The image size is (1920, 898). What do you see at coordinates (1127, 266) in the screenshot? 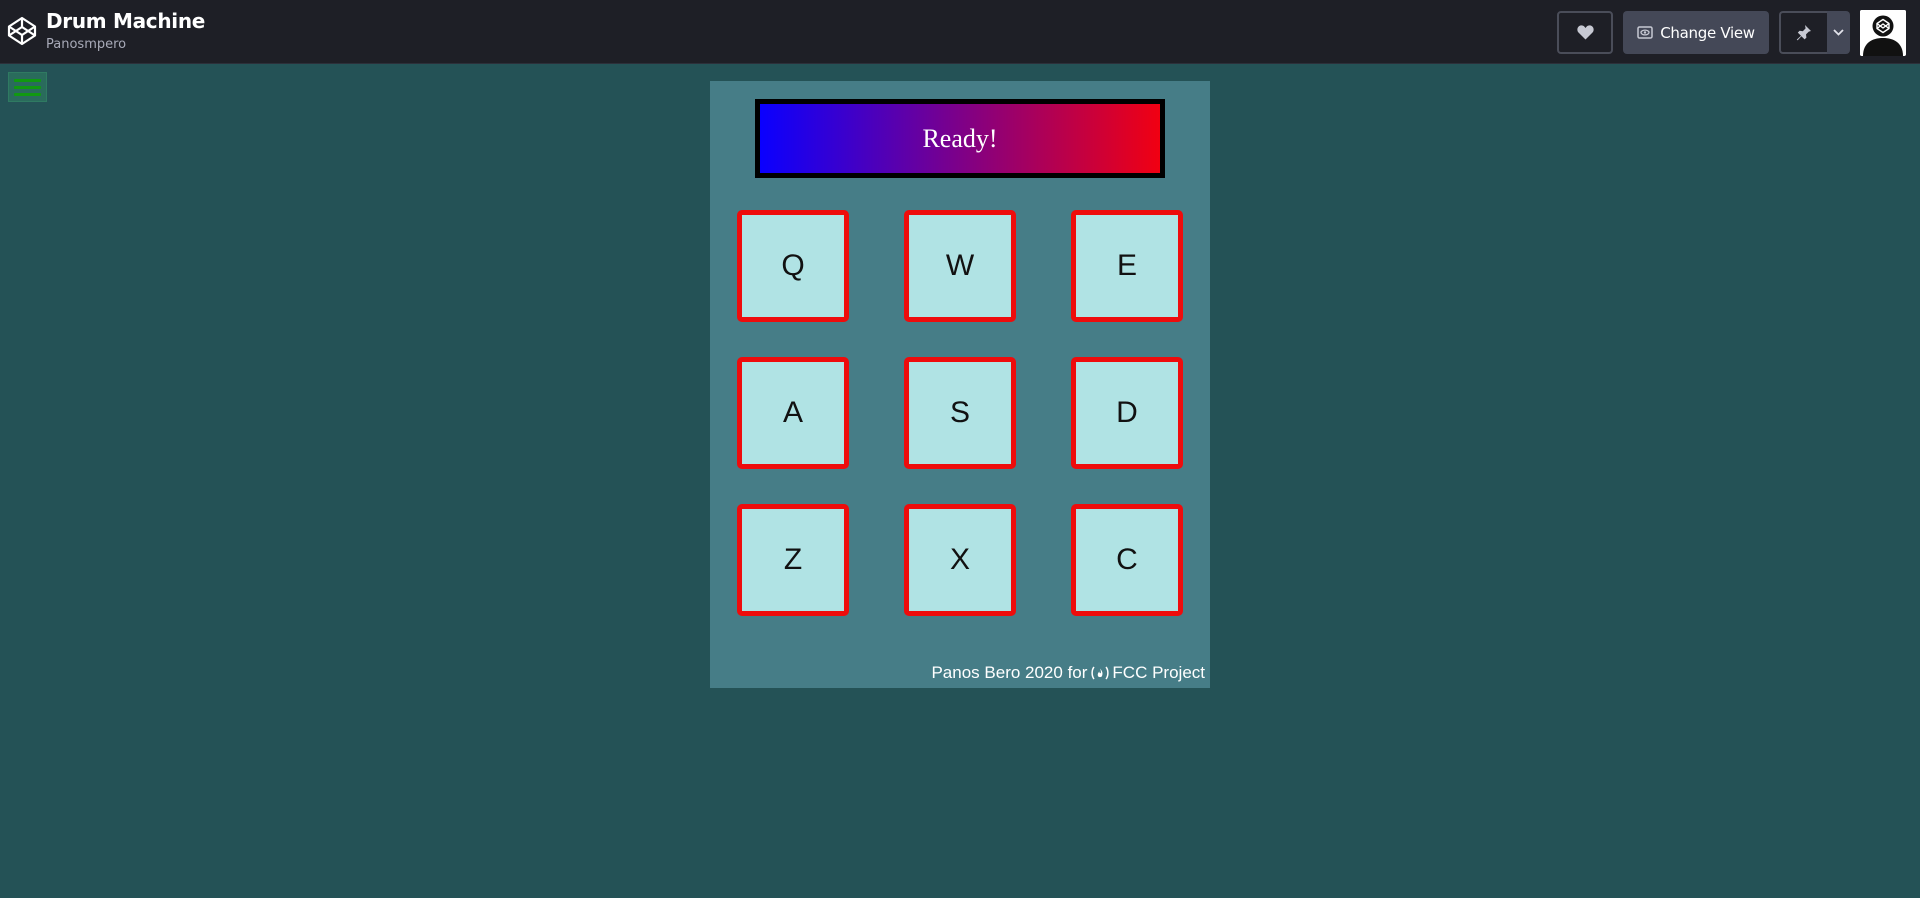
I see `drum-pad-e: E` at bounding box center [1127, 266].